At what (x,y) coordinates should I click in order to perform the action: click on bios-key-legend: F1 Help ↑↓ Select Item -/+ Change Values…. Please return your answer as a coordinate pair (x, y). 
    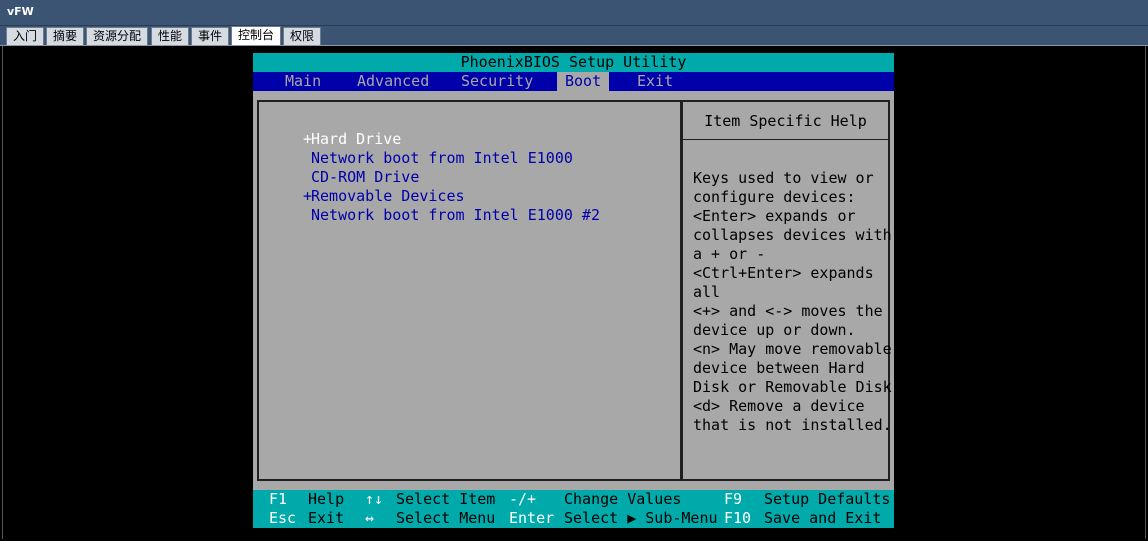
    Looking at the image, I should click on (573, 509).